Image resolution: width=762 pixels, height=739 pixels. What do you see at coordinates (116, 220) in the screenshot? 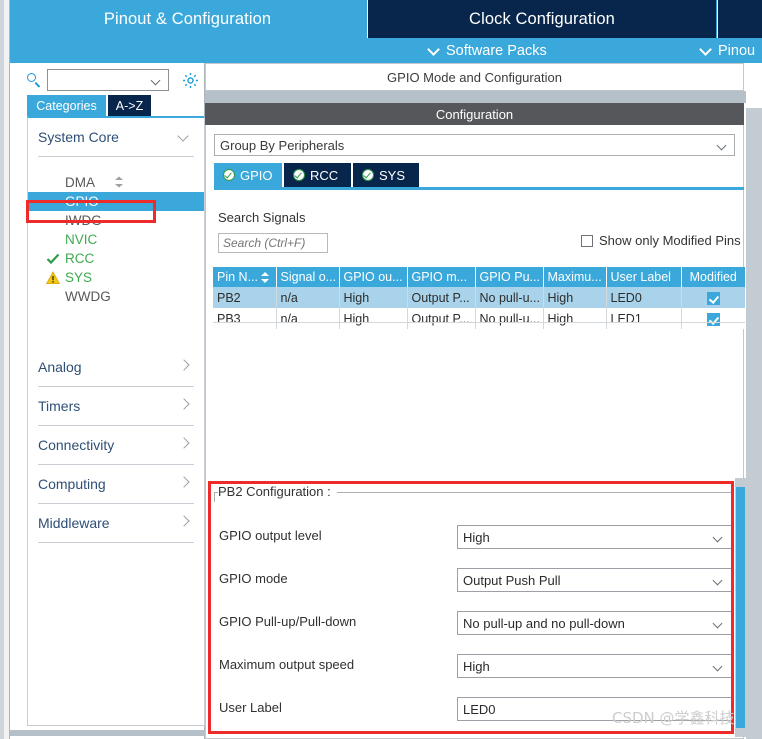
I see `sidebar-item-iwdg: IWDG` at bounding box center [116, 220].